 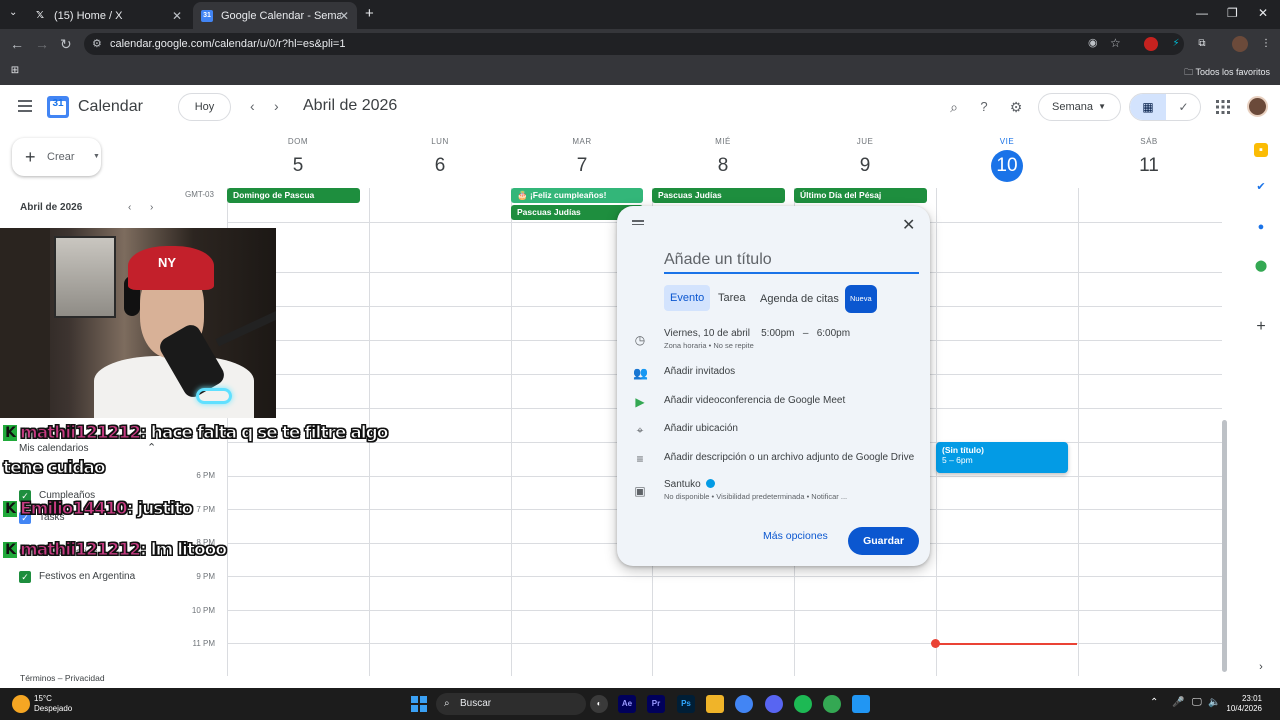 What do you see at coordinates (1197, 702) in the screenshot?
I see `network-icon: 🖵` at bounding box center [1197, 702].